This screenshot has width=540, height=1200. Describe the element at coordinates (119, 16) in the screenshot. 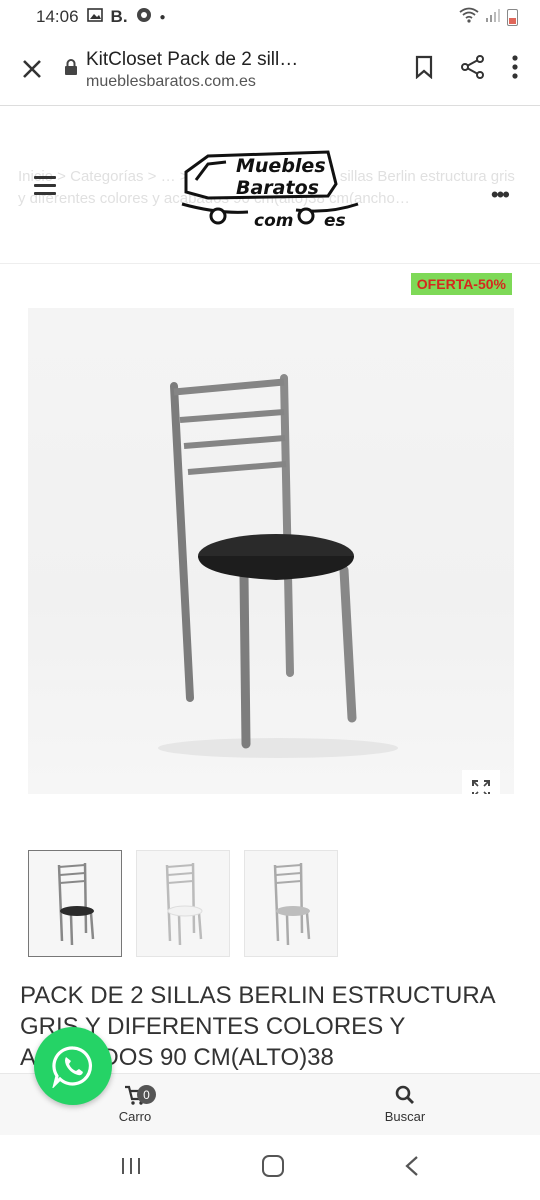

I see `carrier-letter: B.` at that location.